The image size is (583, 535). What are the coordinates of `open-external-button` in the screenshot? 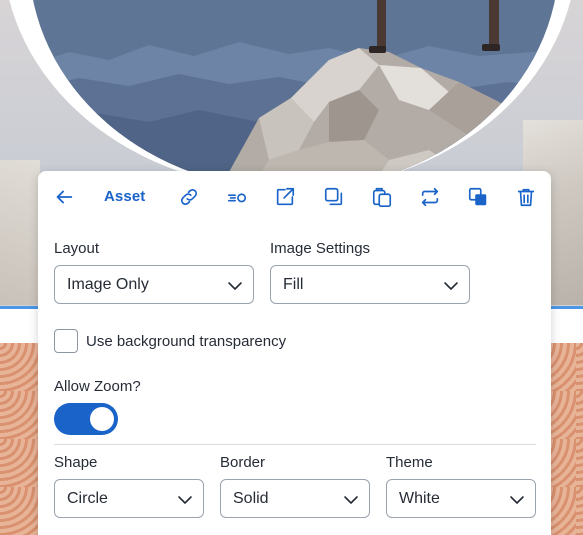 It's located at (285, 197).